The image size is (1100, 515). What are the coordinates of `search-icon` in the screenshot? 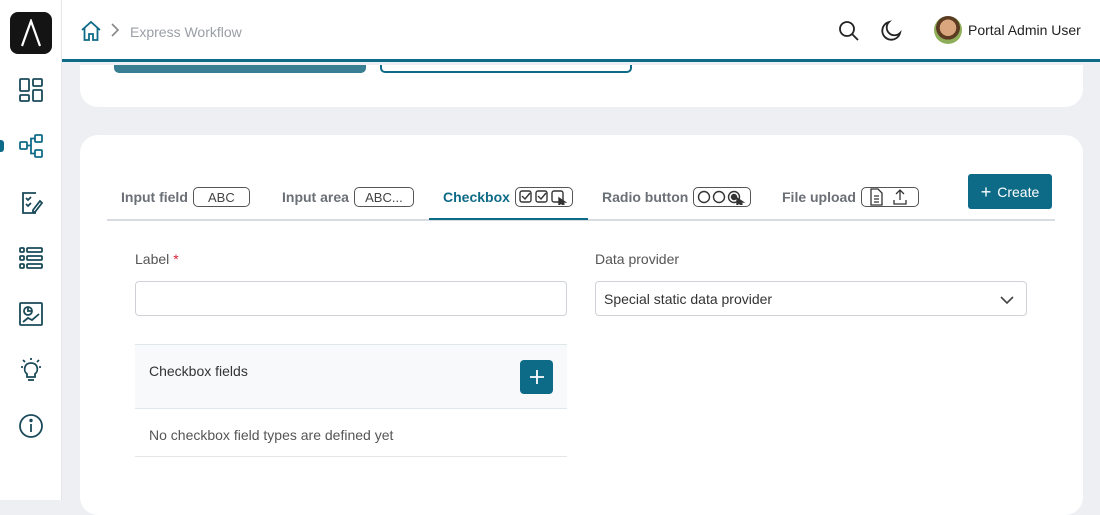 It's located at (849, 33).